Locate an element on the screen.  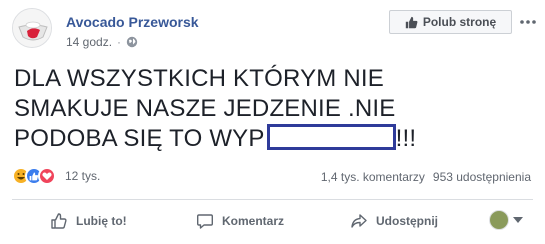
post-as-selector is located at coordinates (506, 220).